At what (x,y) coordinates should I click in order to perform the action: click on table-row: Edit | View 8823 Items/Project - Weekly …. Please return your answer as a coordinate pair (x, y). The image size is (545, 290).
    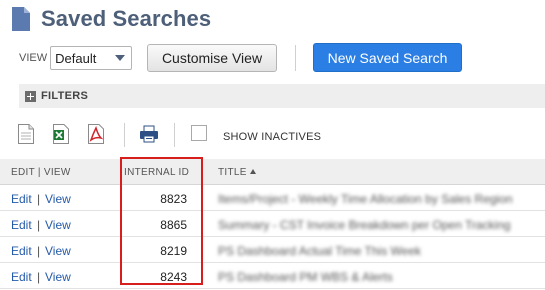
    Looking at the image, I should click on (272, 198).